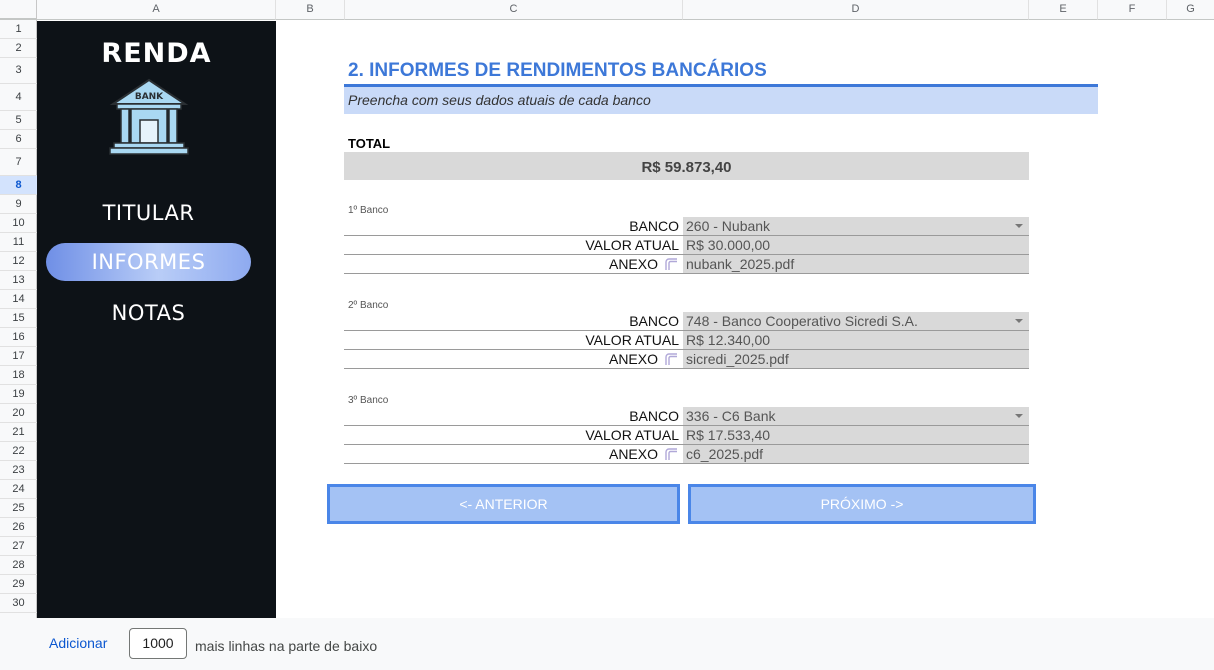 Image resolution: width=1214 pixels, height=670 pixels. I want to click on bank-3-valor-row: VALOR ATUAL R$ 17.533,40, so click(686, 435).